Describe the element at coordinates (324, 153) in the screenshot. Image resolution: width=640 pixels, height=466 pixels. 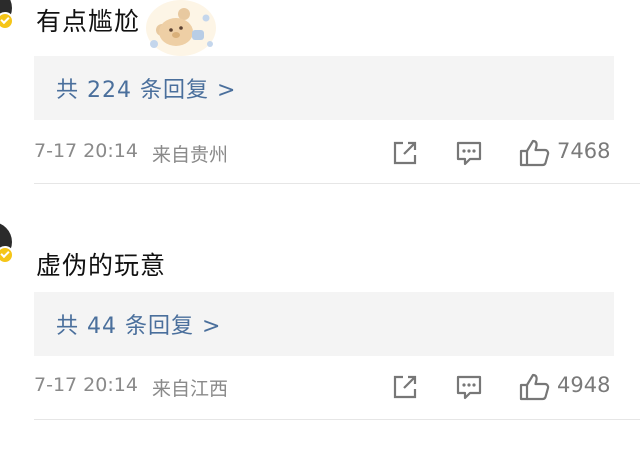
I see `comment-meta: 7-17 20:14 来自贵州 7468` at that location.